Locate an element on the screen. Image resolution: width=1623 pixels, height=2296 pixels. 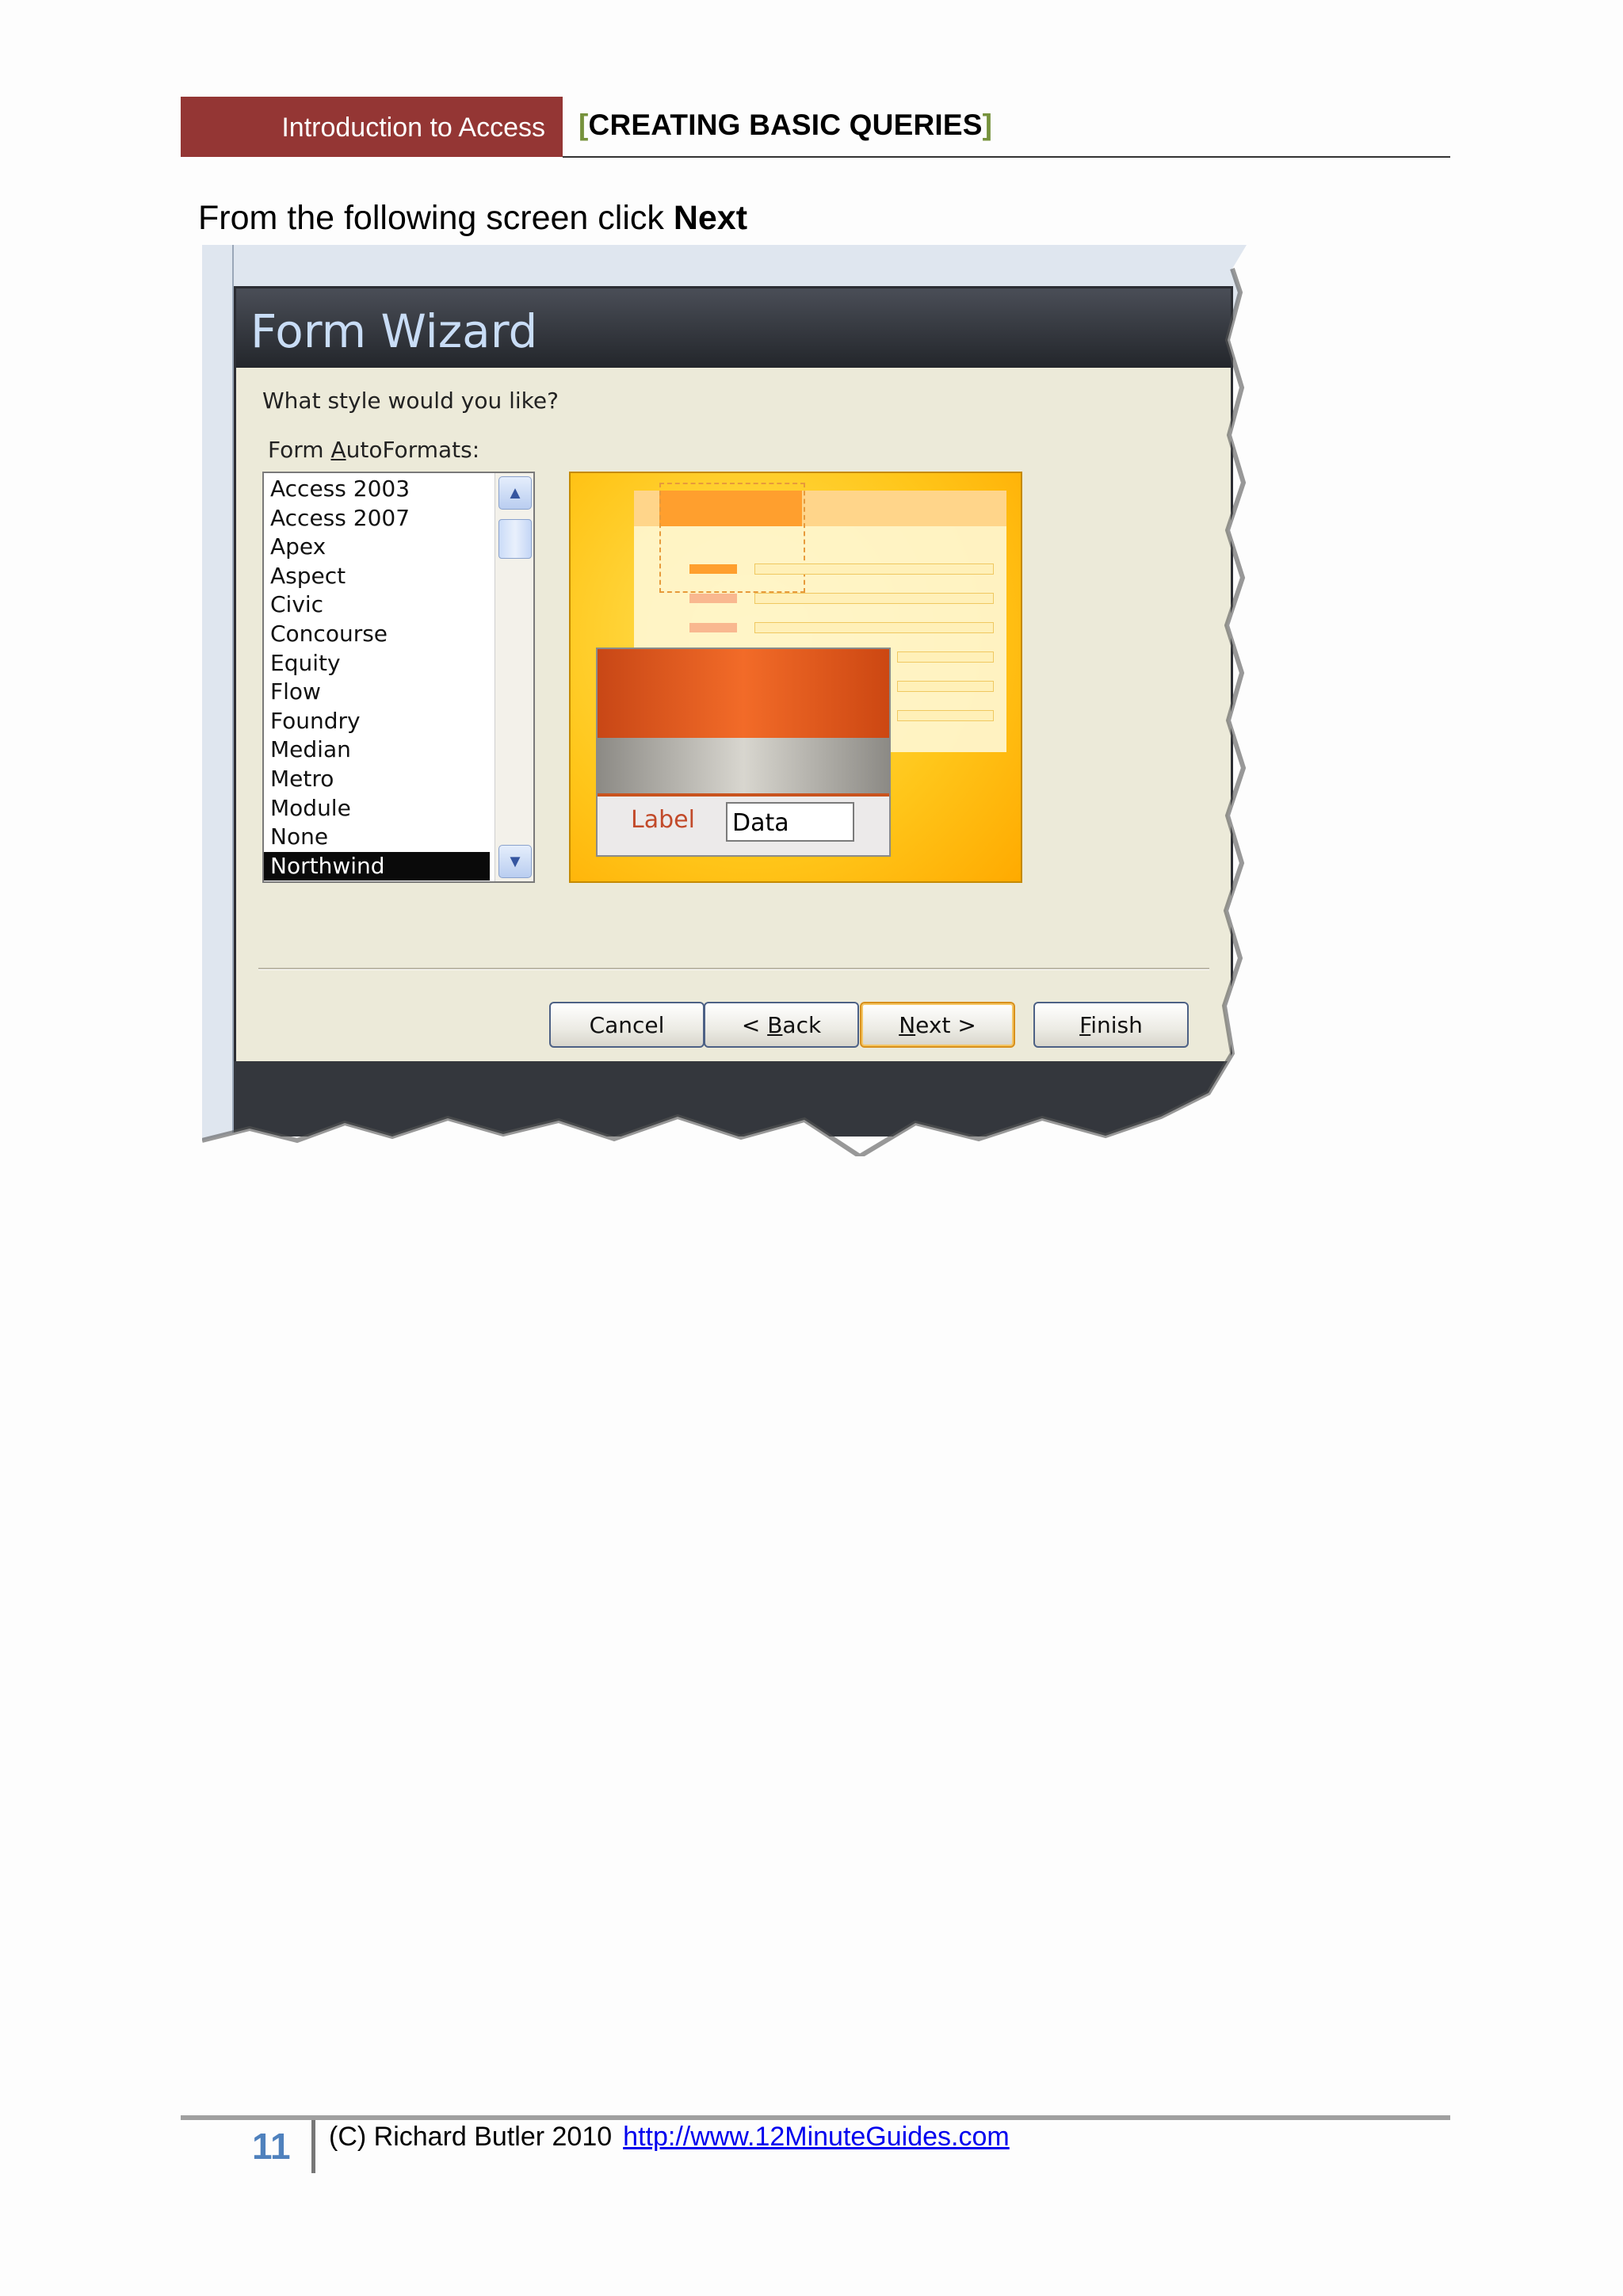
header-section: CREATING BASIC QUERIES is located at coordinates (785, 125).